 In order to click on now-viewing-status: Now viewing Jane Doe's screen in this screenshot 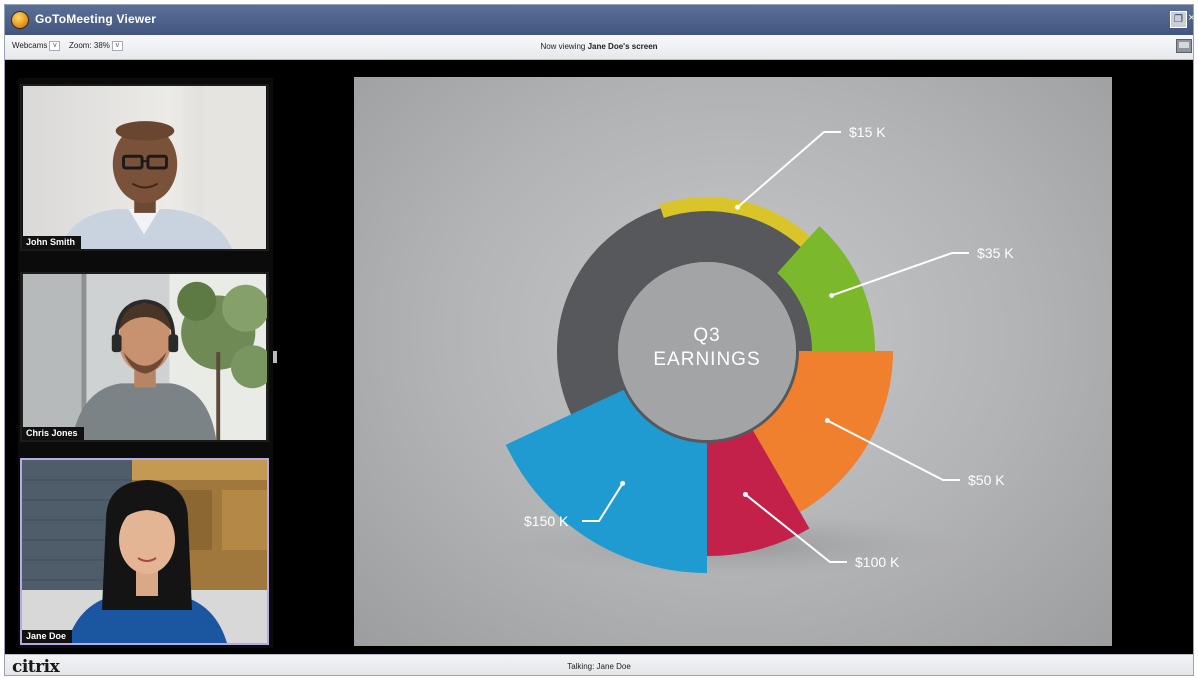, I will do `click(599, 46)`.